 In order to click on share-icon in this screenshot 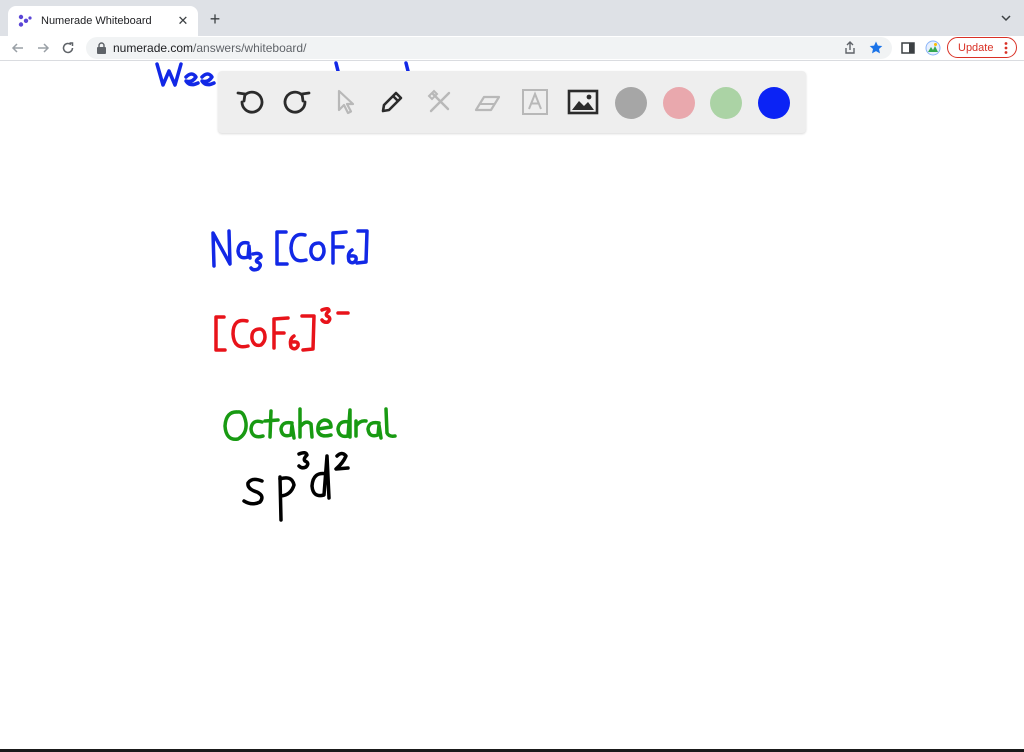, I will do `click(850, 48)`.